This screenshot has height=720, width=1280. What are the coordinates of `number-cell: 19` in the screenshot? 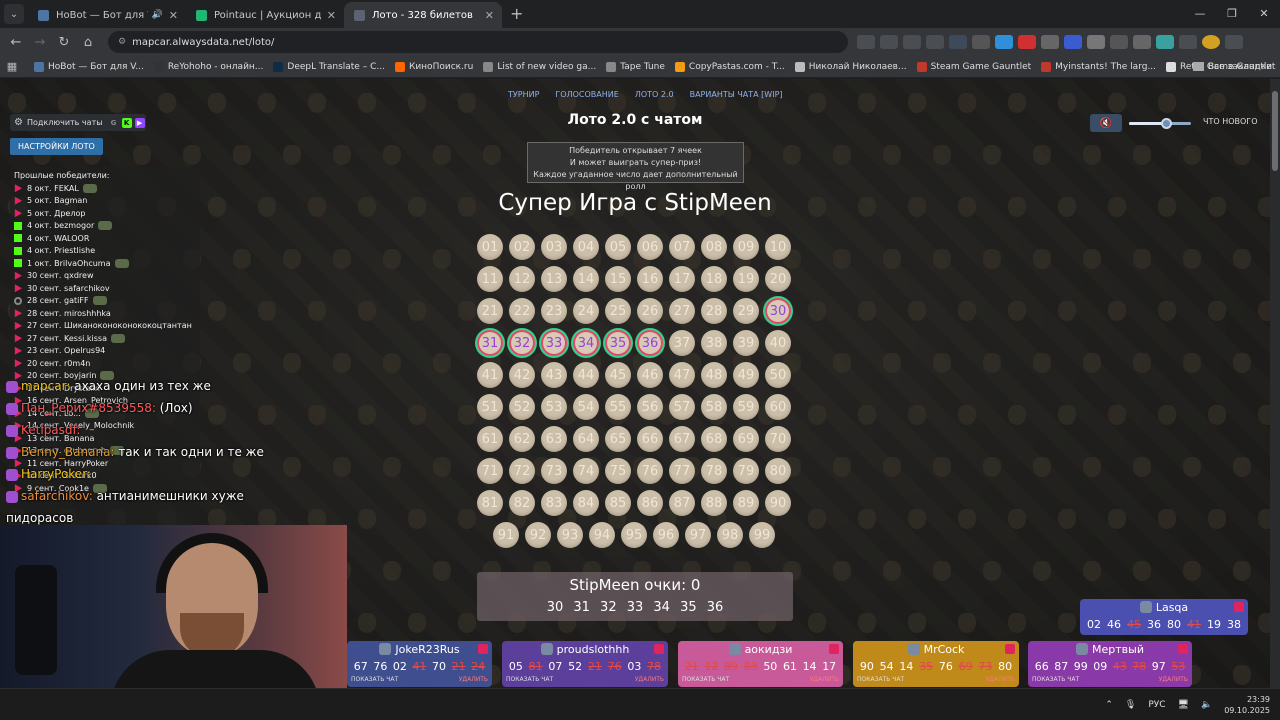 It's located at (746, 279).